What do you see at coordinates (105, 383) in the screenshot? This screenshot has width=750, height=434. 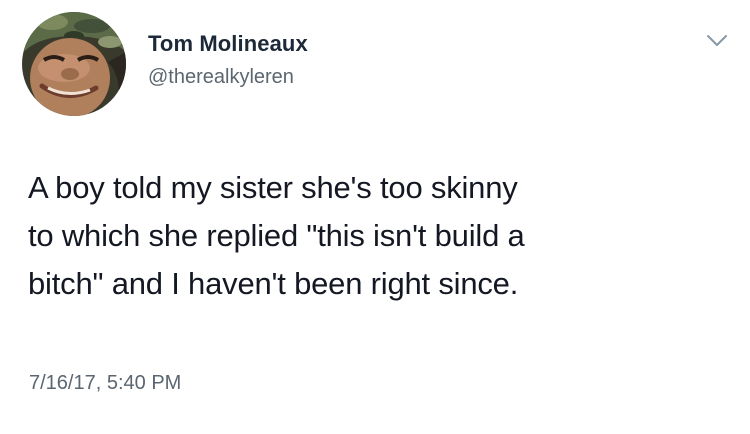 I see `tweet-timestamp: 7/16/17, 5:40 PM` at bounding box center [105, 383].